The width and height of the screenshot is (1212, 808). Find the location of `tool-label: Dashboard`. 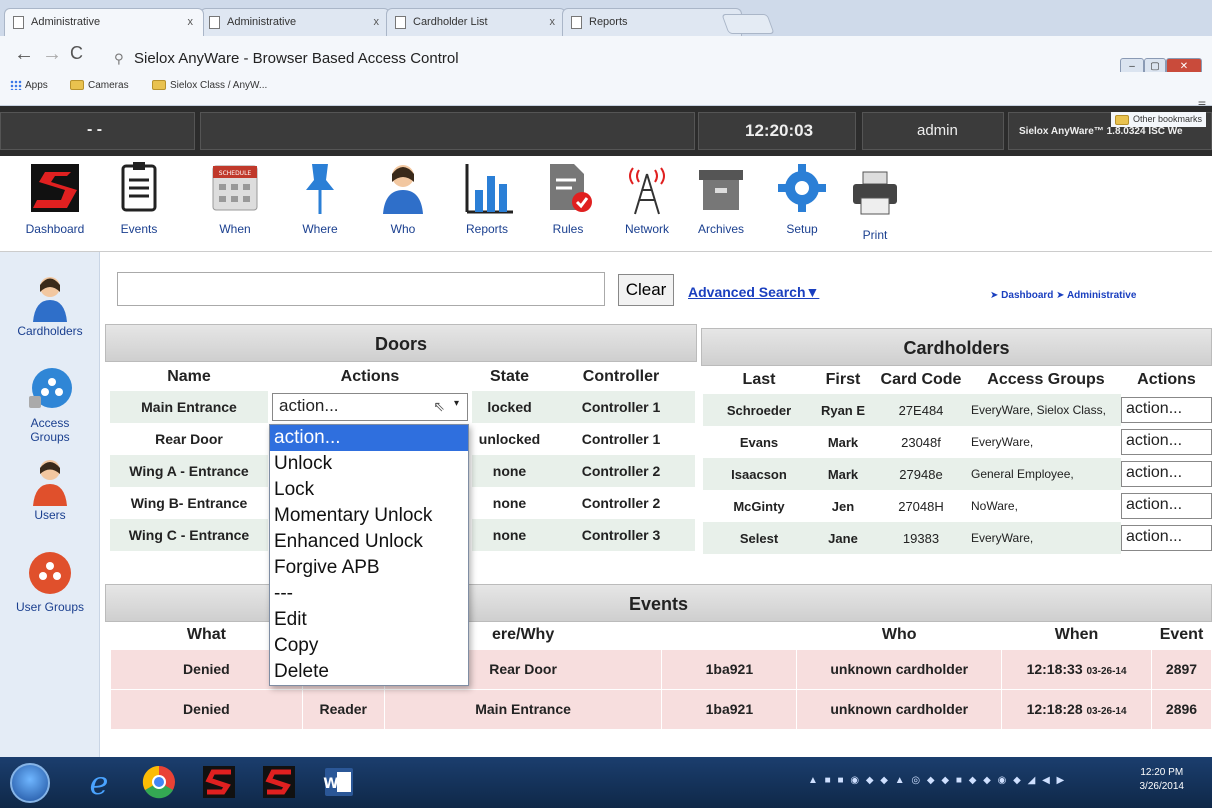

tool-label: Dashboard is located at coordinates (55, 229).